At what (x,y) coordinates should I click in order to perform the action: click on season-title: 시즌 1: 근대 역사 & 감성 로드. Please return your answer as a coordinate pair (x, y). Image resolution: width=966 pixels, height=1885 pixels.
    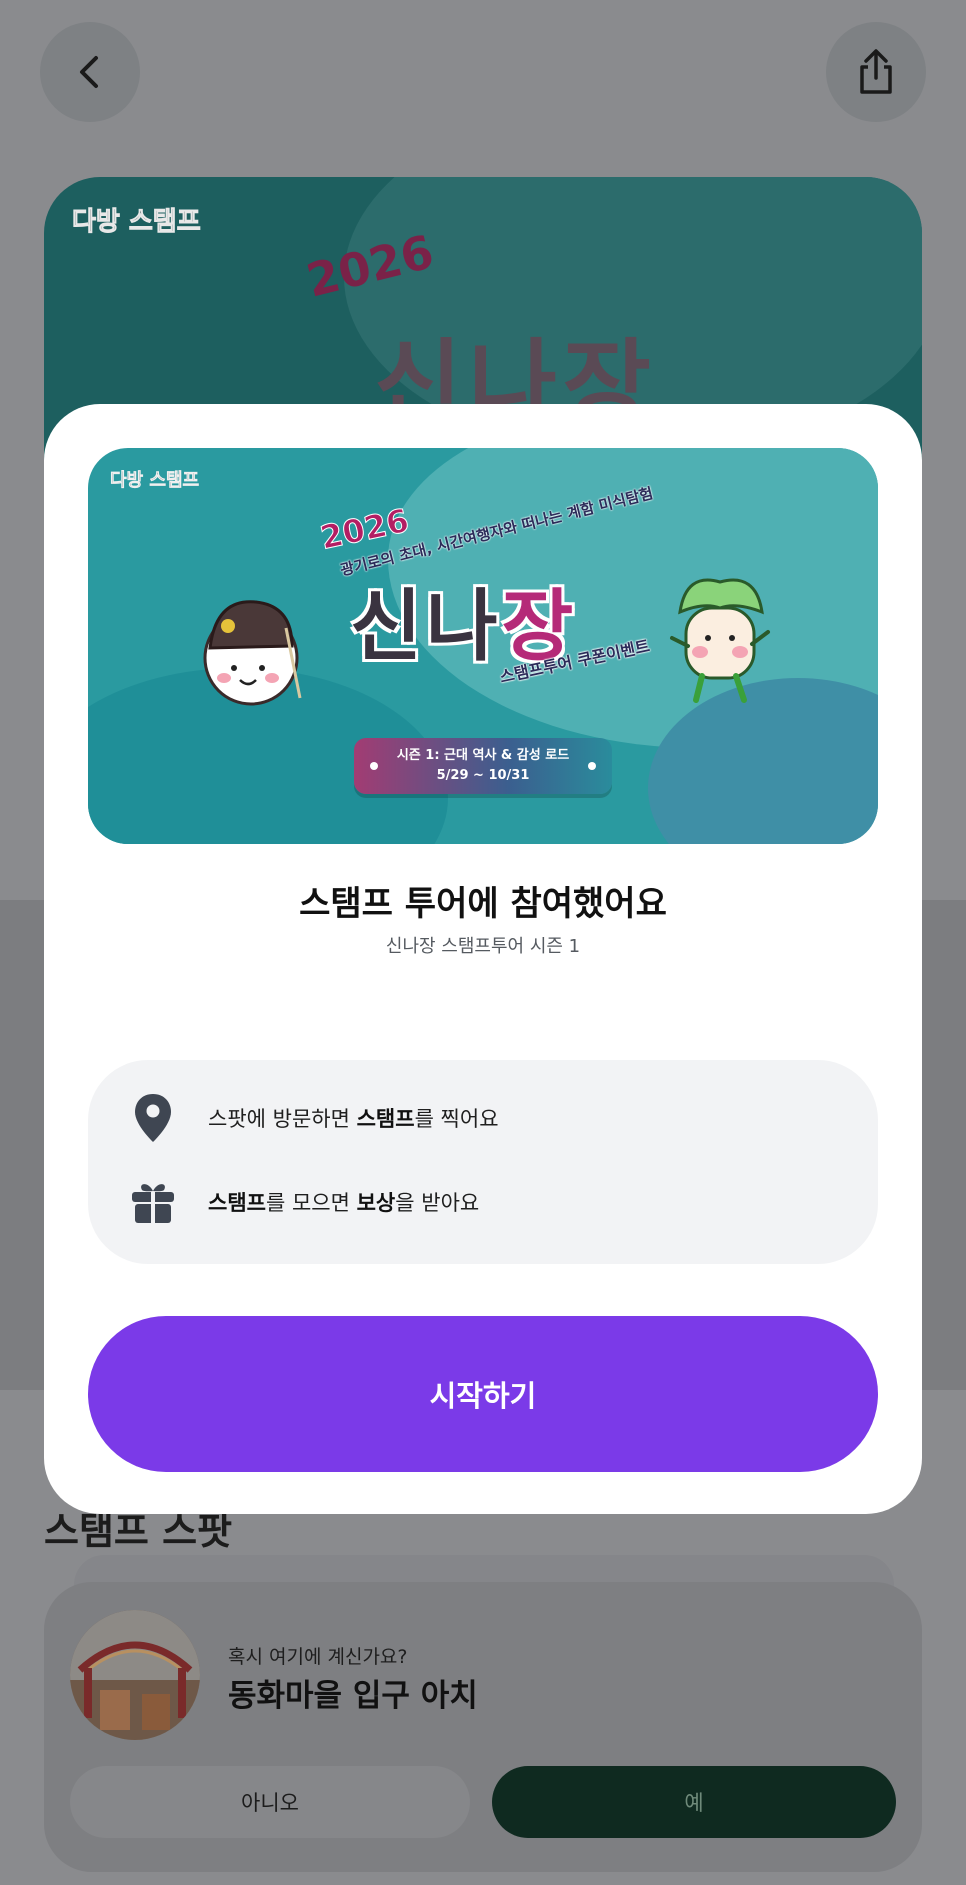
    Looking at the image, I should click on (483, 755).